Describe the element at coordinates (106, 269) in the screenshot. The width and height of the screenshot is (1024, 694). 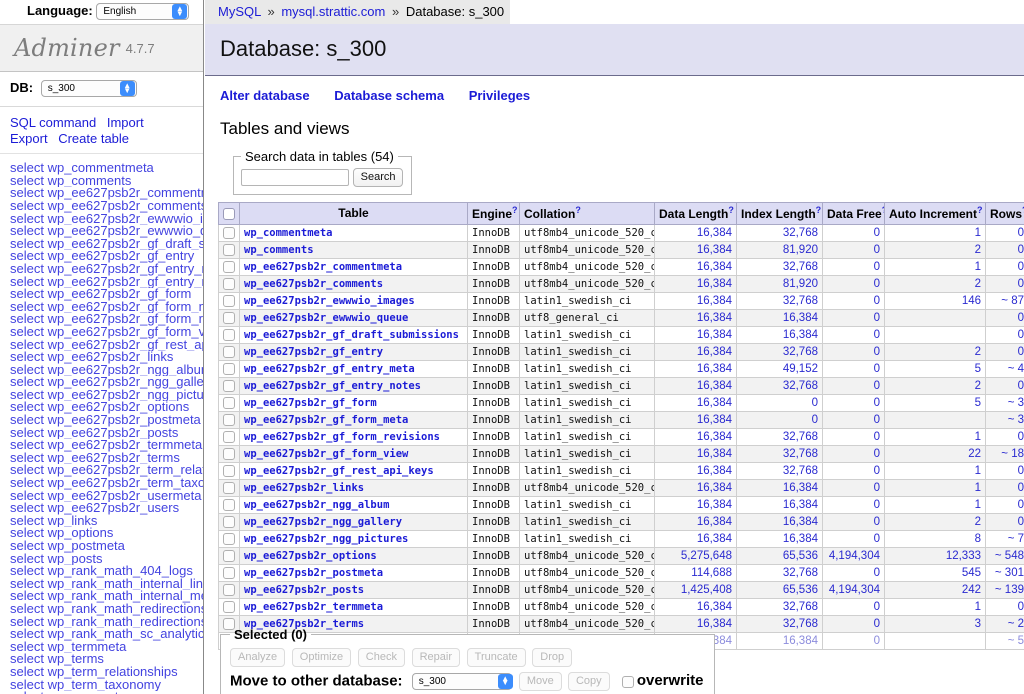
I see `sidebar-select-link: select wp_ee627psb2r_gf_entry_meta` at that location.